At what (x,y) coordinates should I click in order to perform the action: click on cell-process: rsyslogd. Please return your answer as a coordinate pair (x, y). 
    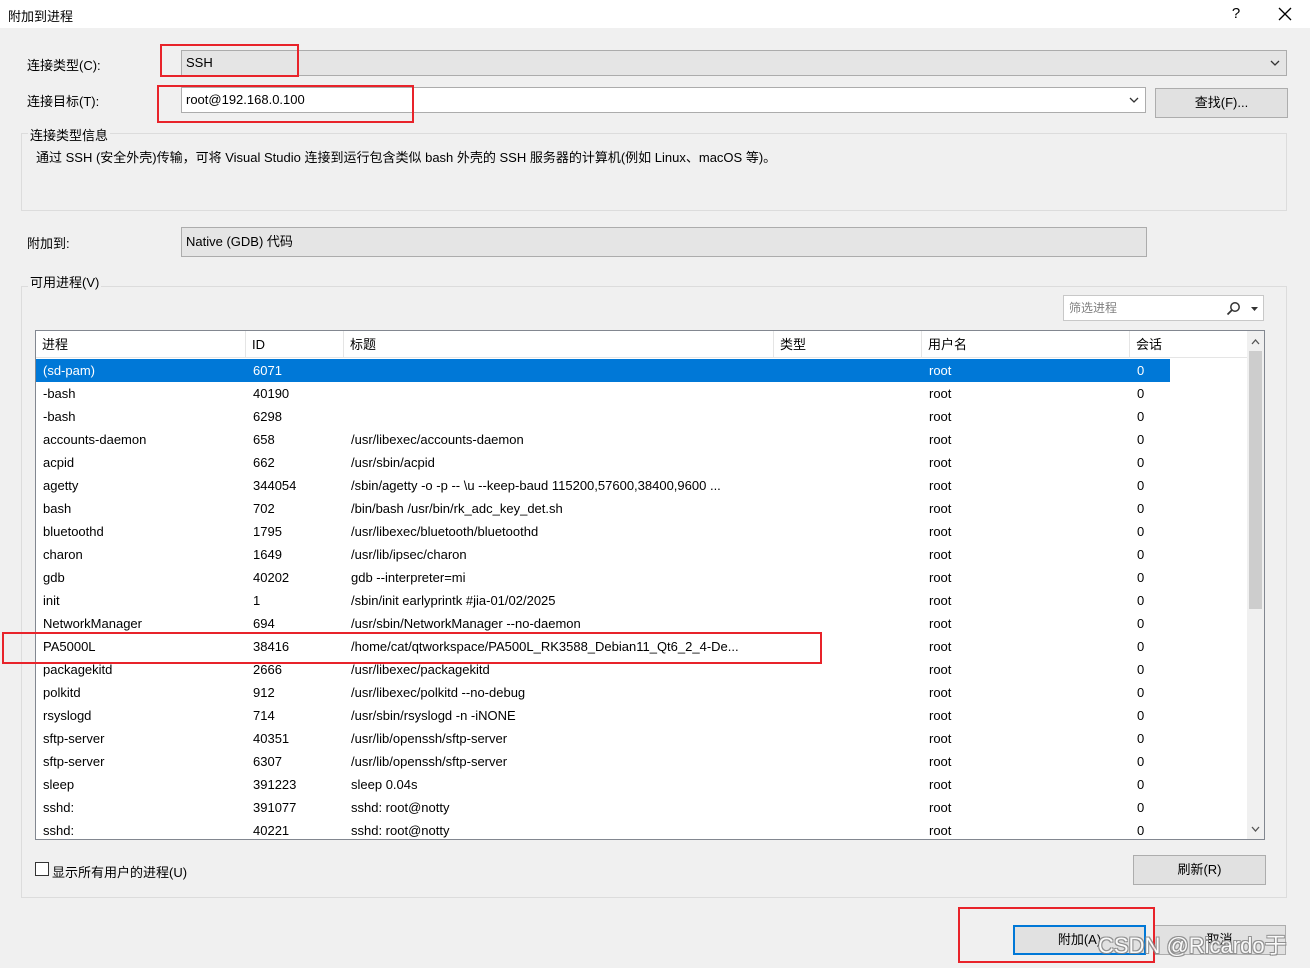
    Looking at the image, I should click on (67, 715).